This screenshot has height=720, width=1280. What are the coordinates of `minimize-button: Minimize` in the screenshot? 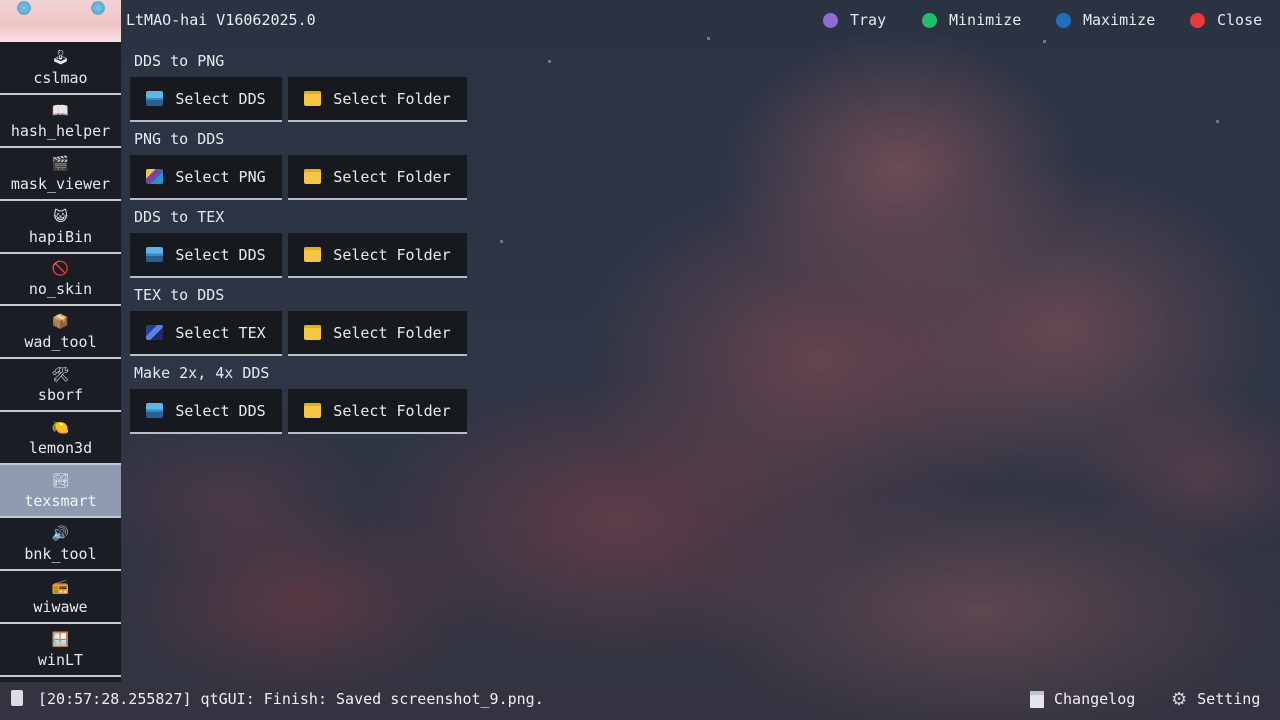 It's located at (971, 20).